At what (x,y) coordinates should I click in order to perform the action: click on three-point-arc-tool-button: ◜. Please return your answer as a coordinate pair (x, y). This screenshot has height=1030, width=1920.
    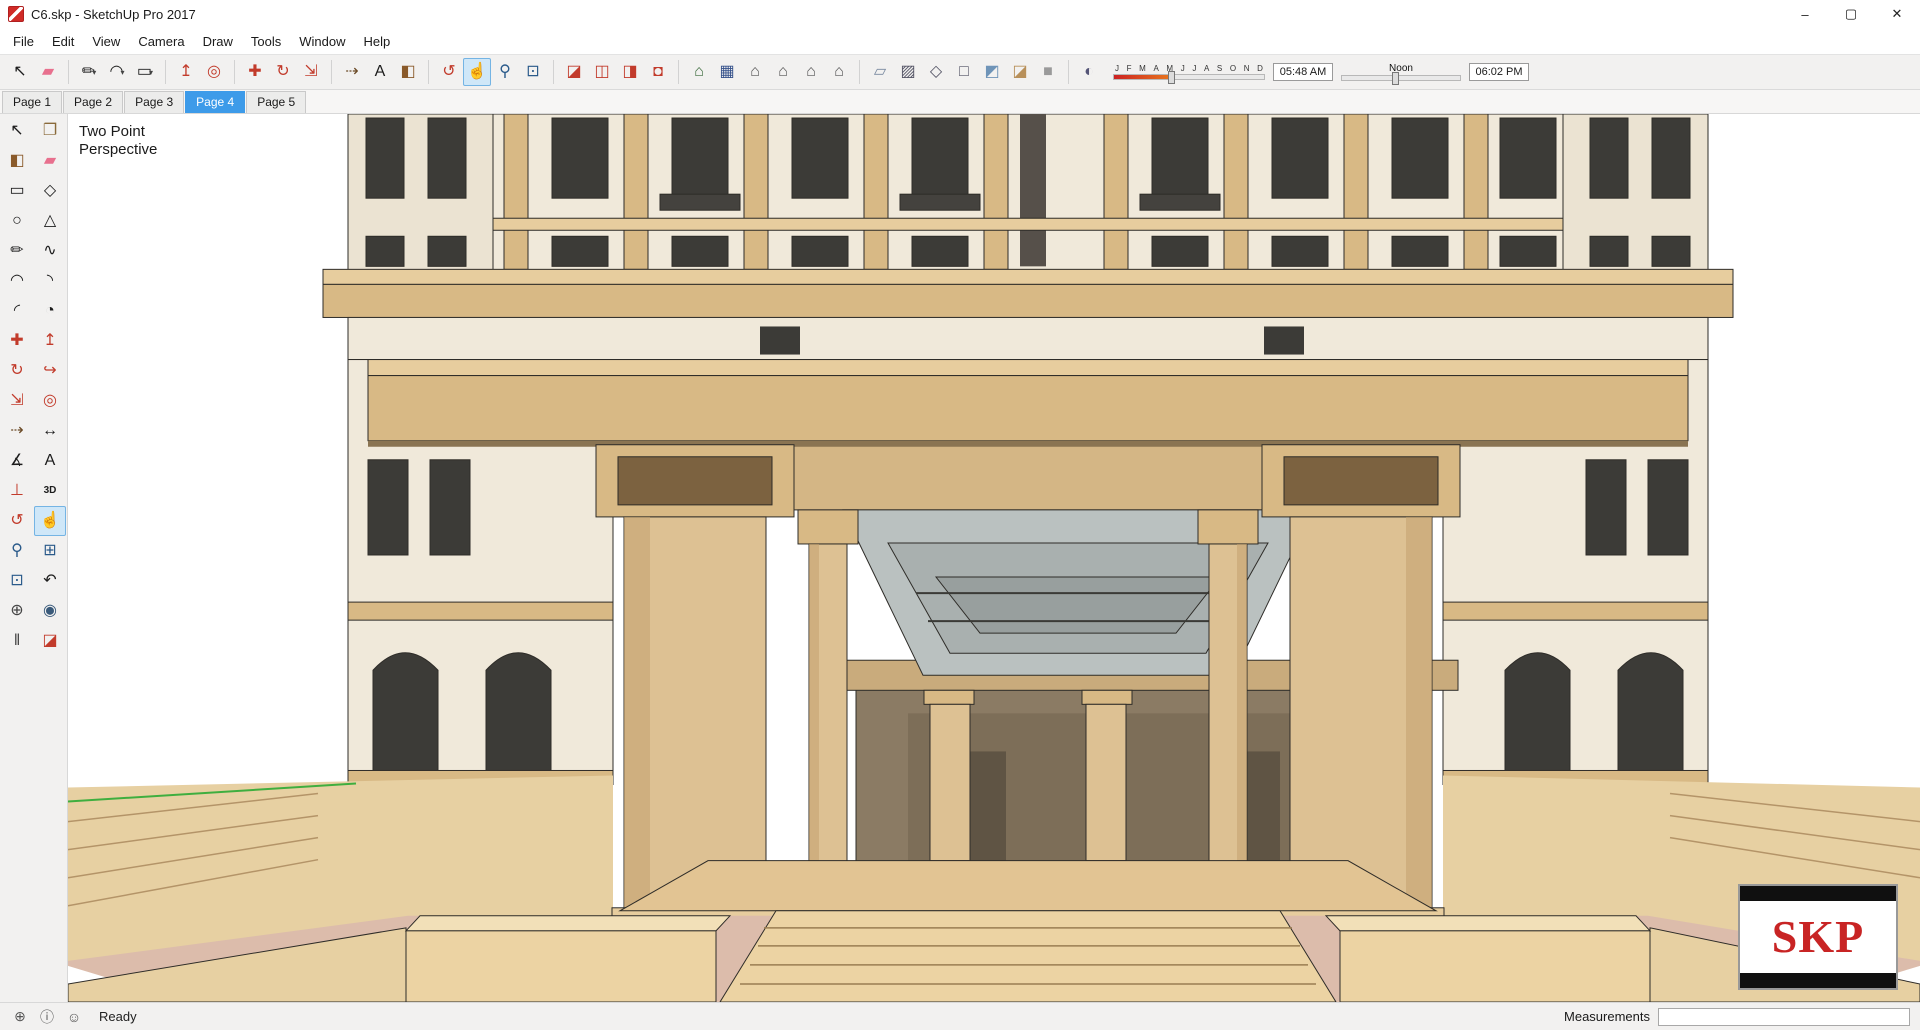
    Looking at the image, I should click on (17, 311).